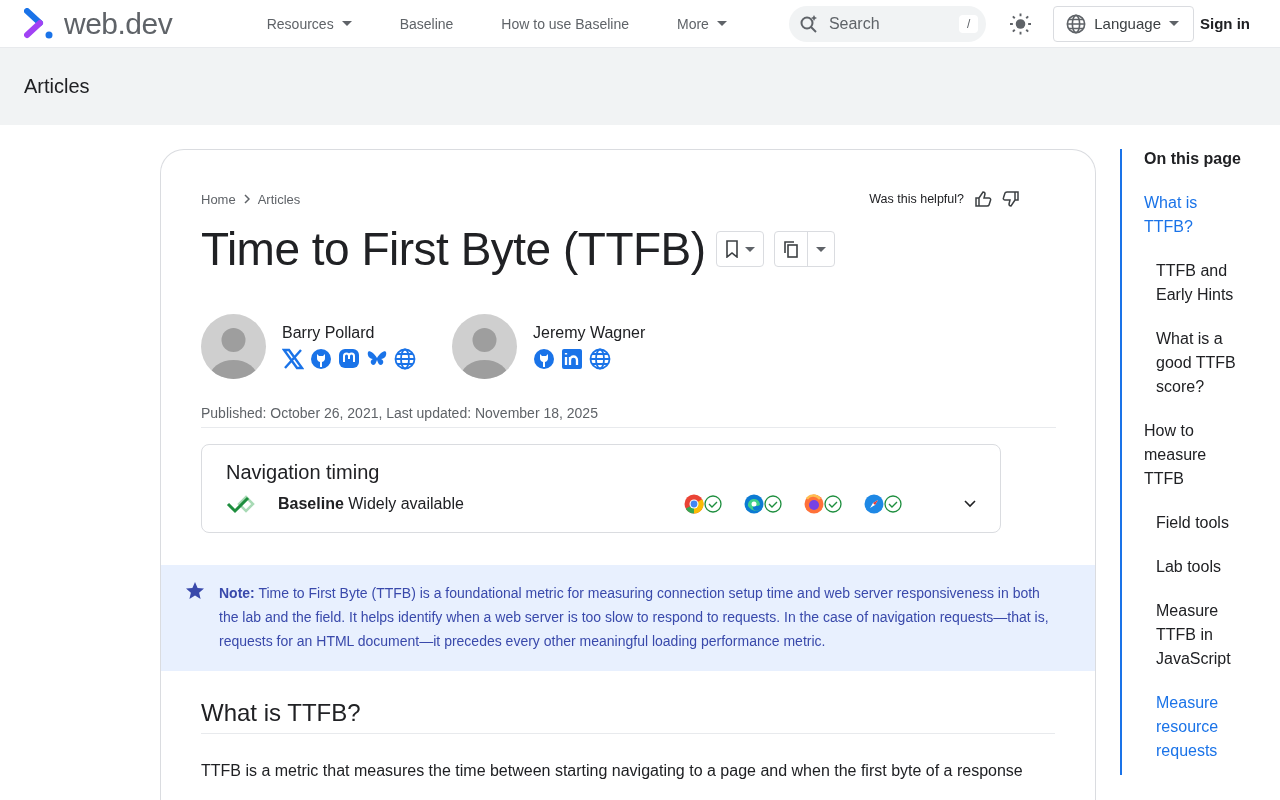 This screenshot has width=1280, height=800. Describe the element at coordinates (628, 416) in the screenshot. I see `publish-dates: Published: October 26, 2021, Last updated: November 18, 2025` at that location.